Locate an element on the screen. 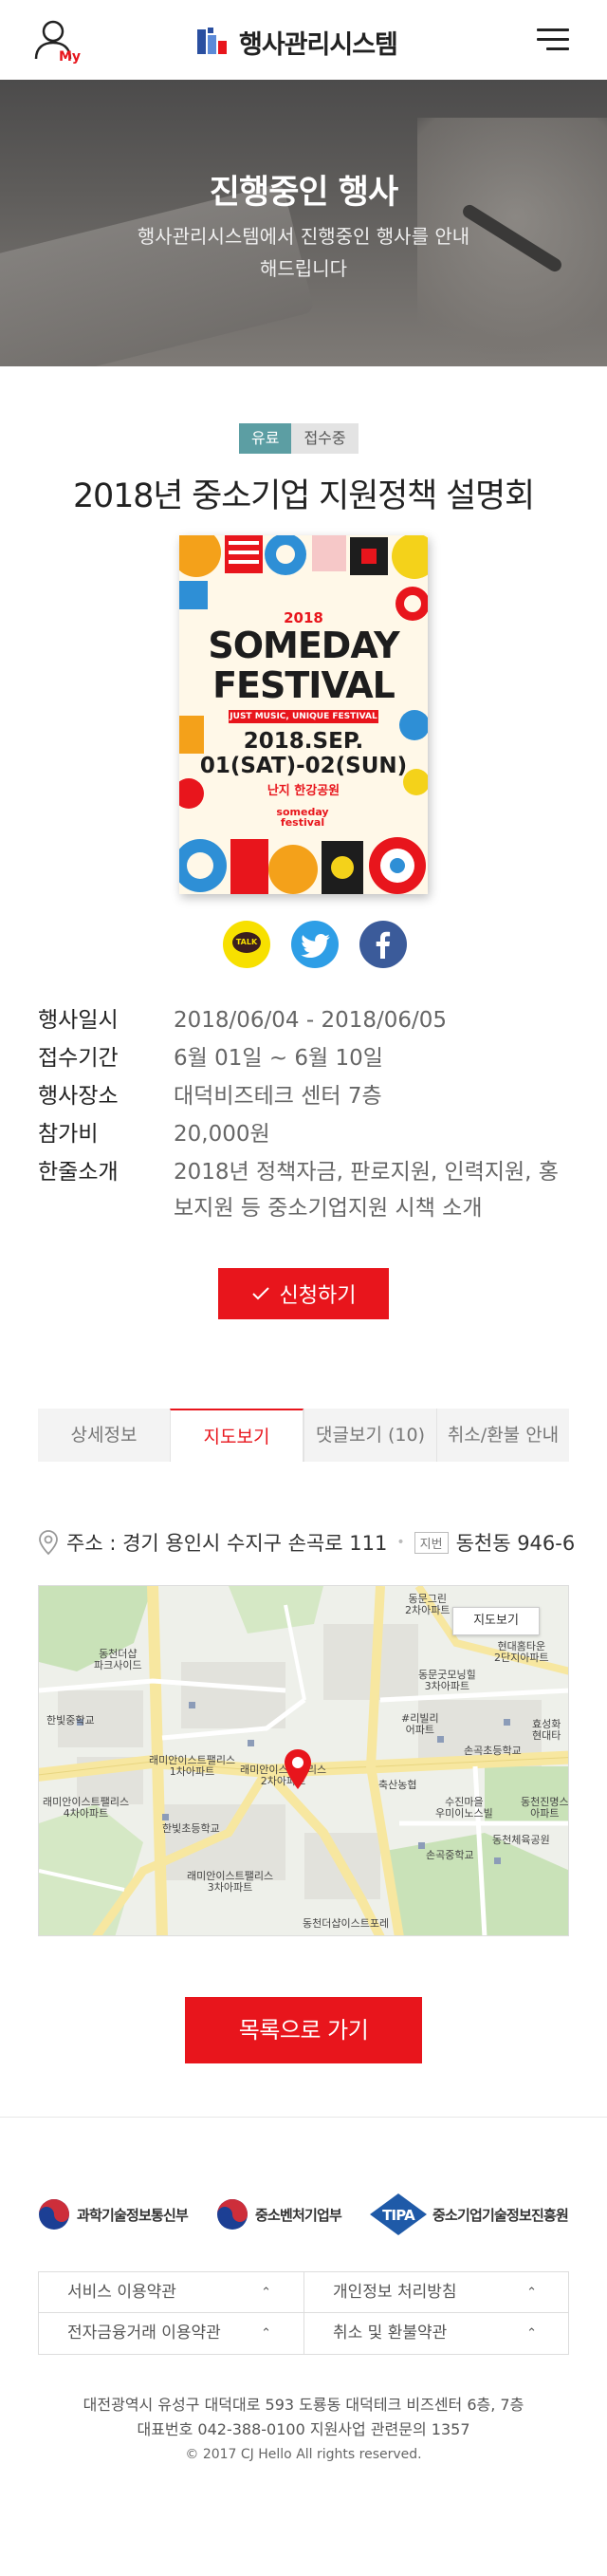 This screenshot has height=2576, width=607. link-label: 전자금융거래 이용약관 is located at coordinates (144, 2333).